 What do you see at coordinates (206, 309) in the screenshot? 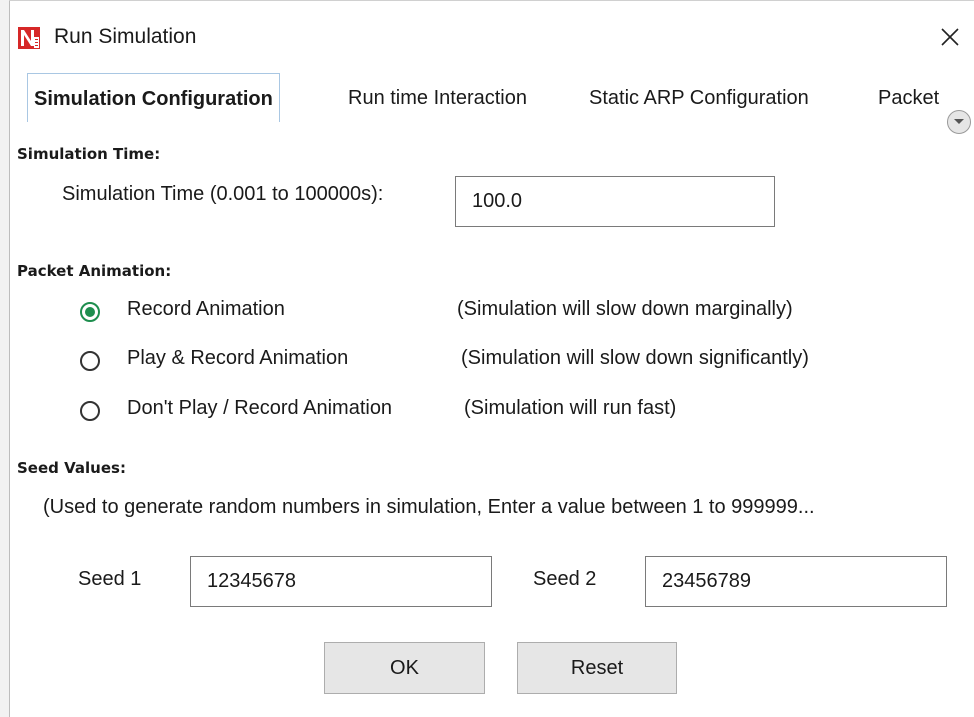
I see `record-animation-label: Record Animation` at bounding box center [206, 309].